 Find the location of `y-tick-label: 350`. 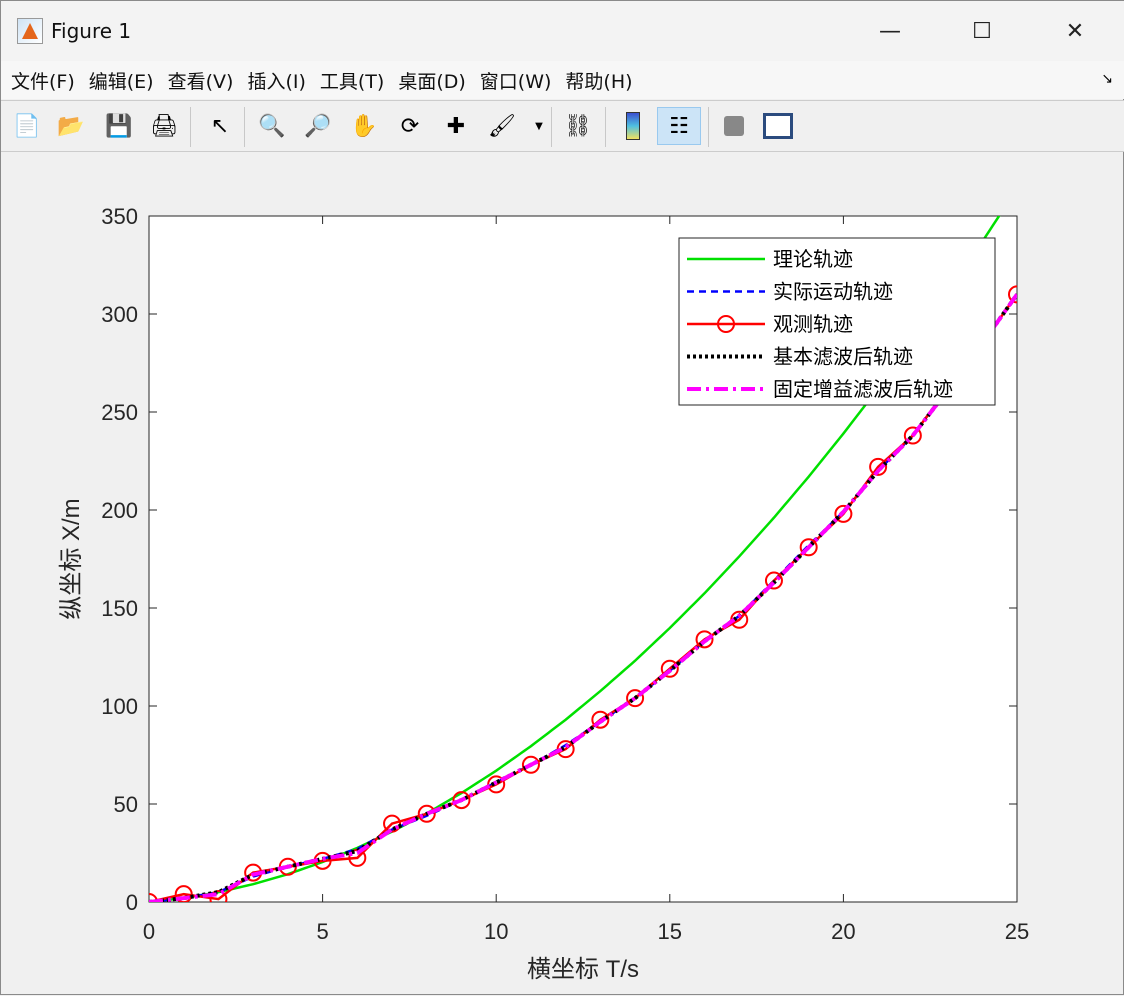

y-tick-label: 350 is located at coordinates (119, 216).